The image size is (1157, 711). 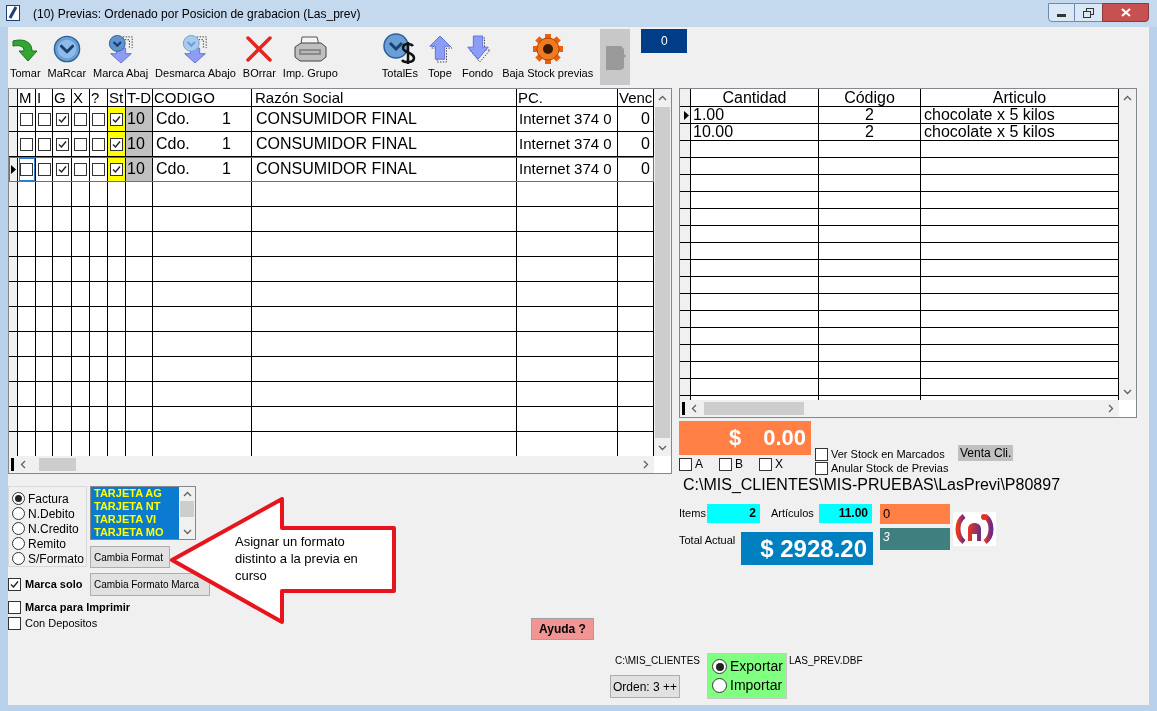 What do you see at coordinates (81, 98) in the screenshot?
I see `column-header: X` at bounding box center [81, 98].